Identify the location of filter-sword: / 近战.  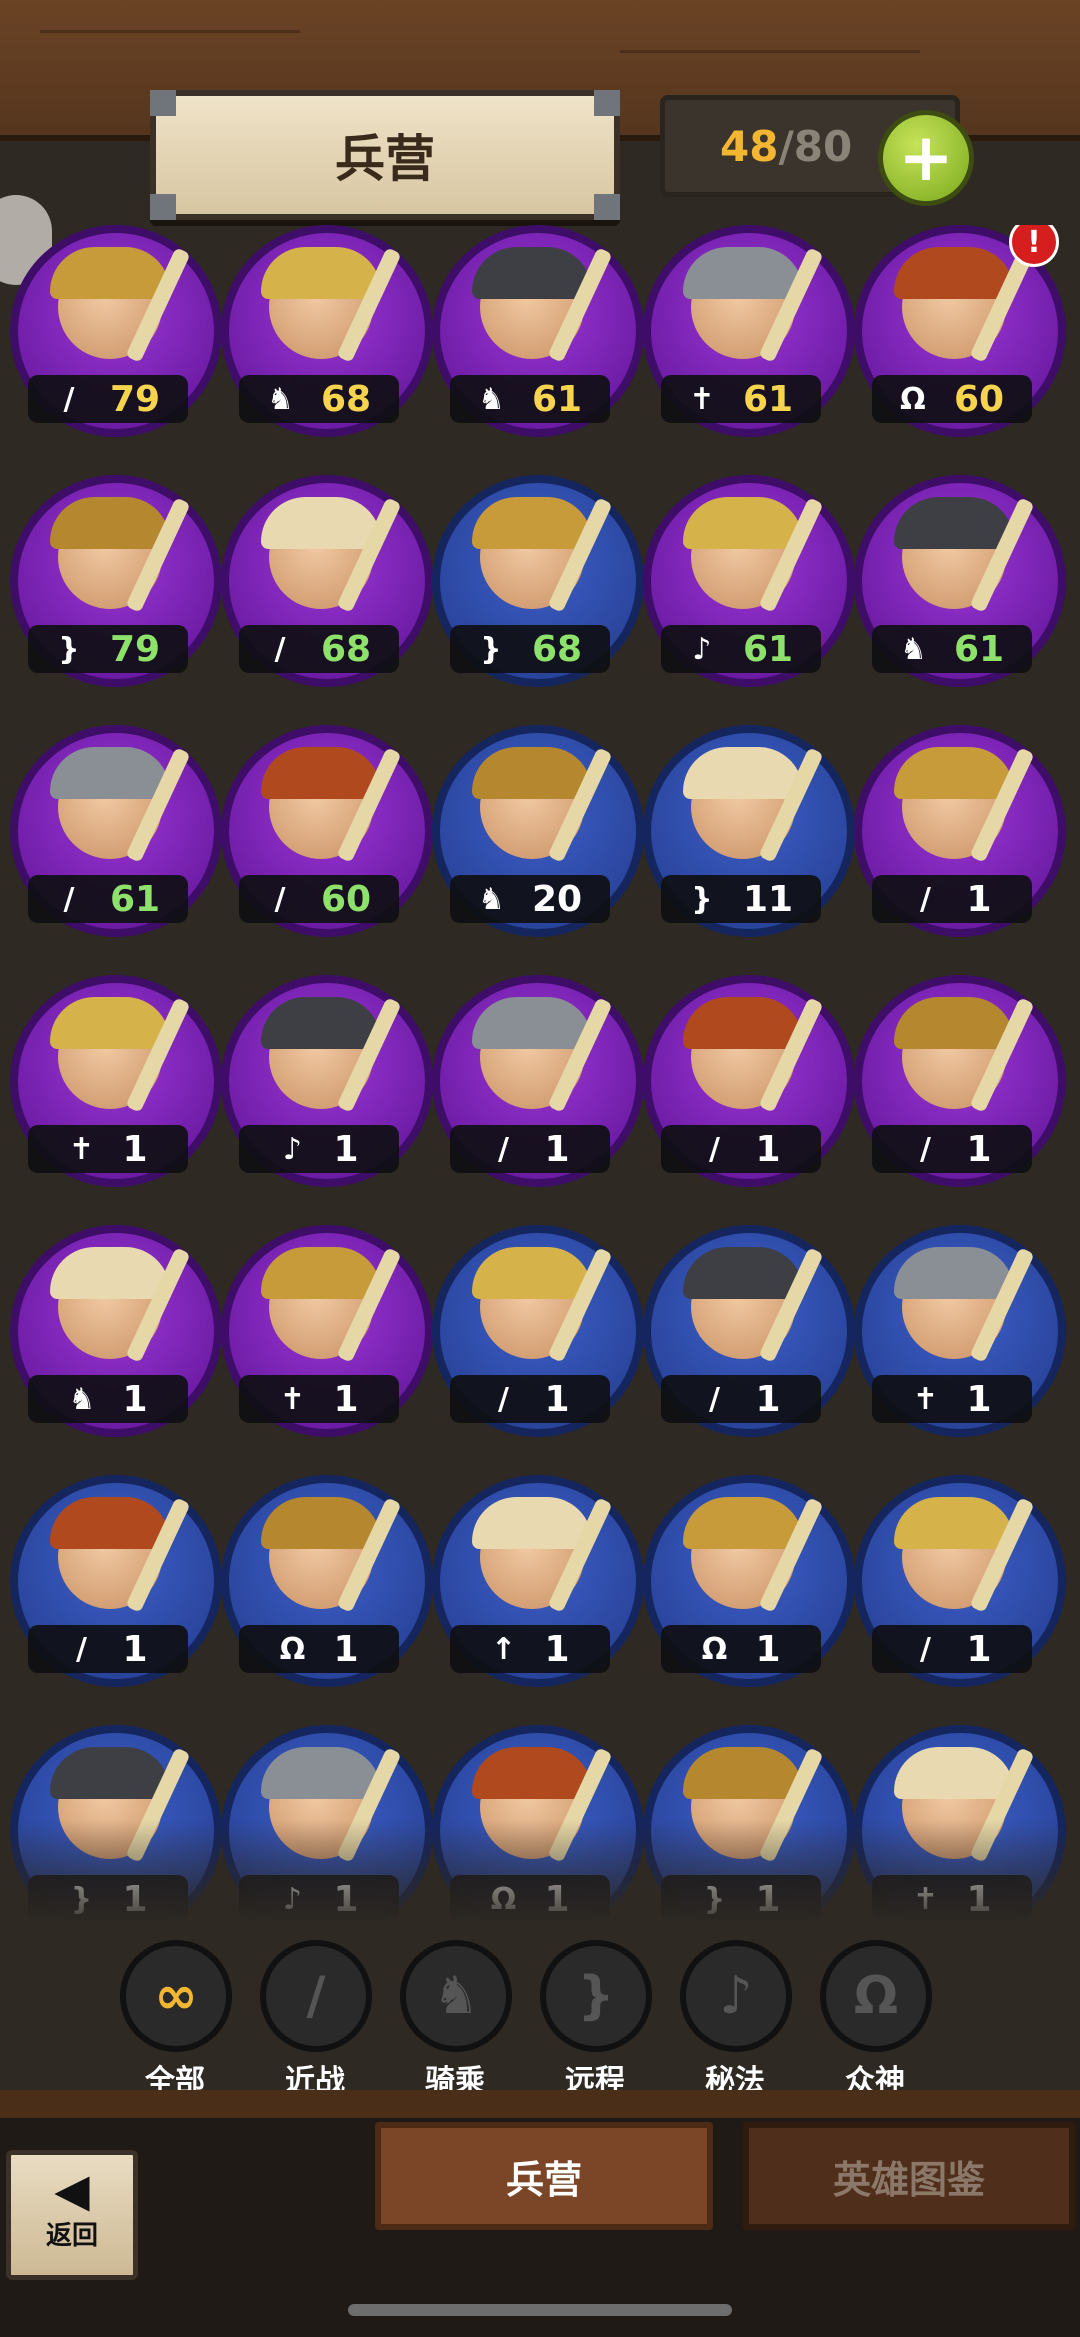
(316, 2020).